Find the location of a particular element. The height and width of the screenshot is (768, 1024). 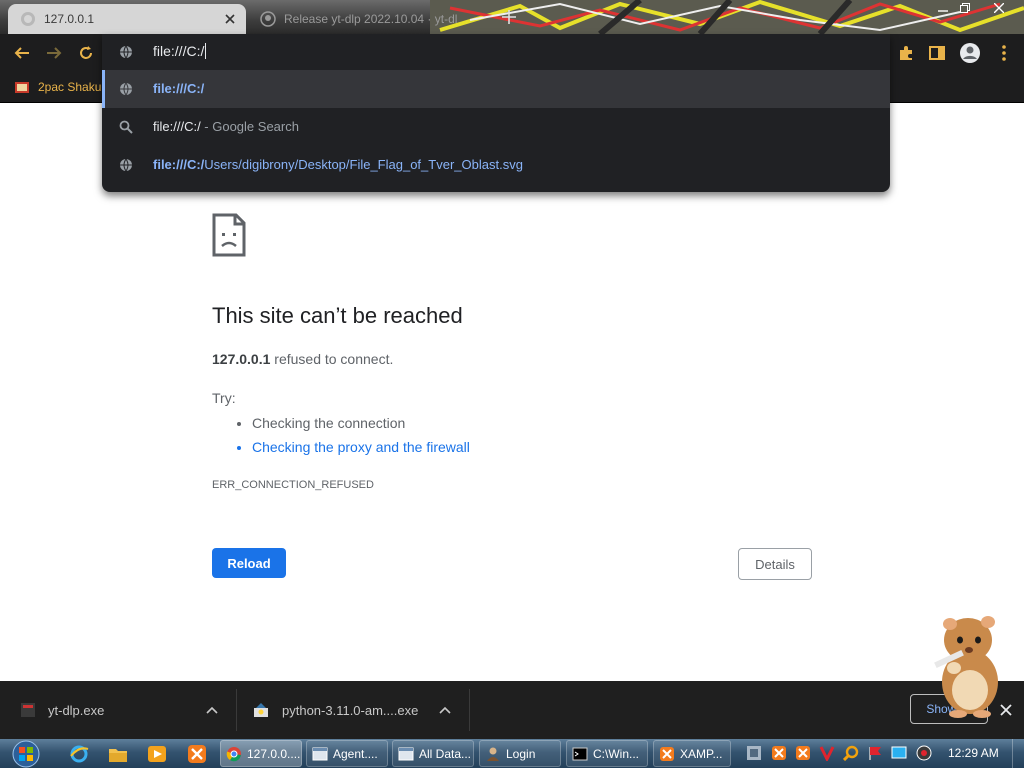

tab-127-0-0-1: 127.0.0.1 is located at coordinates (127, 19).